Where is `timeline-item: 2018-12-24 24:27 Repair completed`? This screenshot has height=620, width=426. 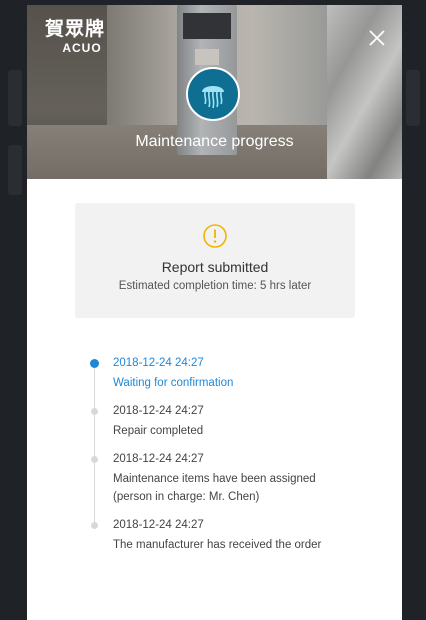 timeline-item: 2018-12-24 24:27 Repair completed is located at coordinates (158, 422).